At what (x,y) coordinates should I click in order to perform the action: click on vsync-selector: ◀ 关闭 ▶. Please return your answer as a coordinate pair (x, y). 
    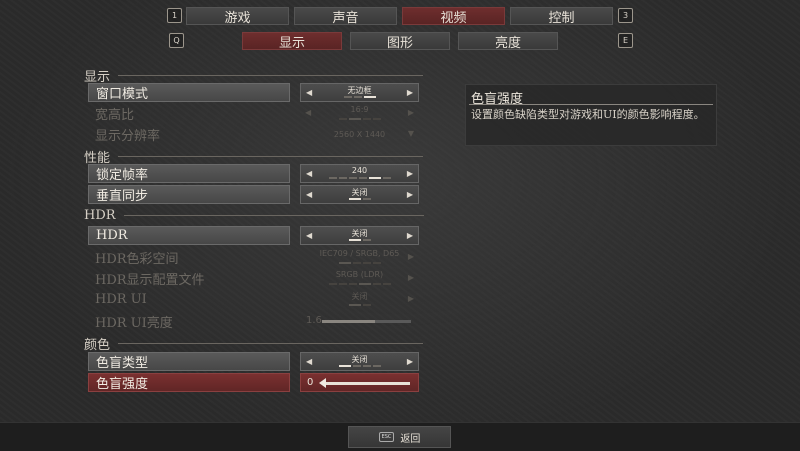
    Looking at the image, I should click on (359, 194).